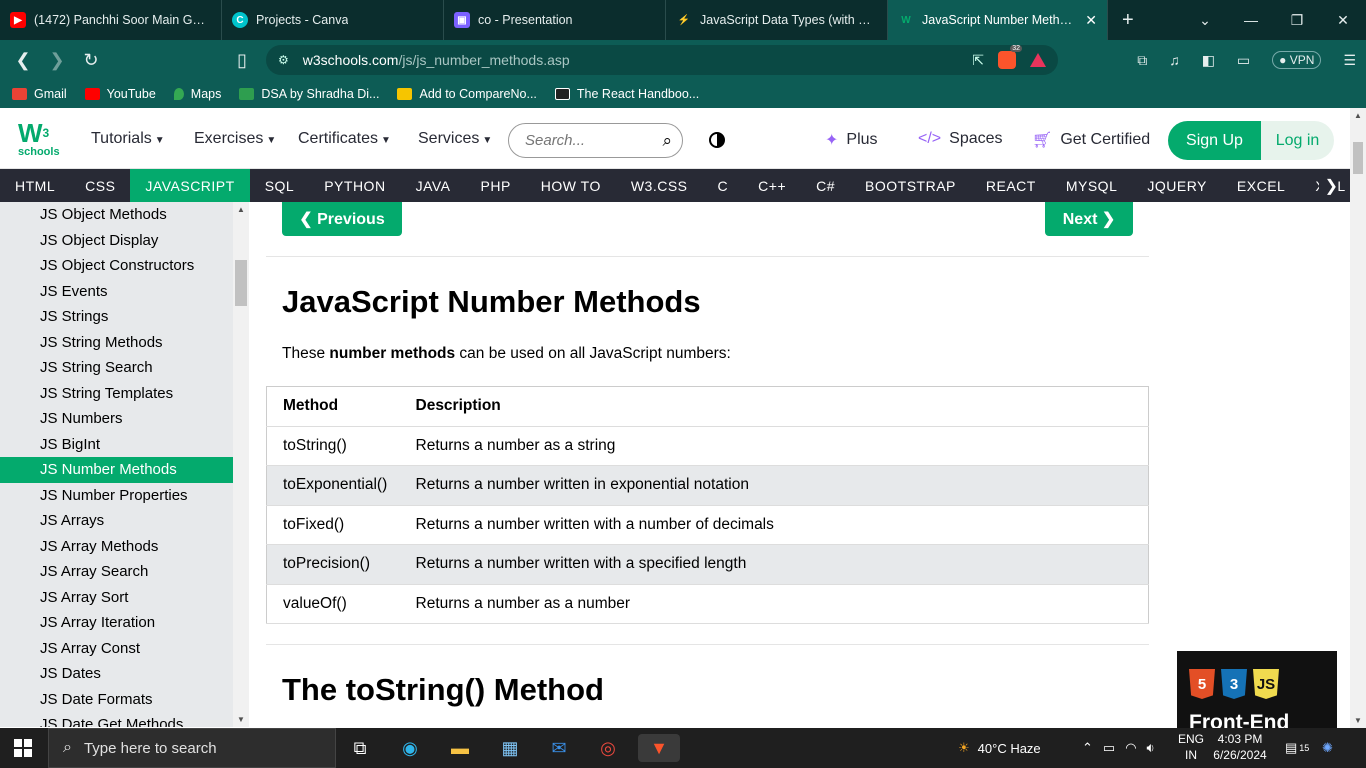  Describe the element at coordinates (23, 748) in the screenshot. I see `windows-start-icon` at that location.